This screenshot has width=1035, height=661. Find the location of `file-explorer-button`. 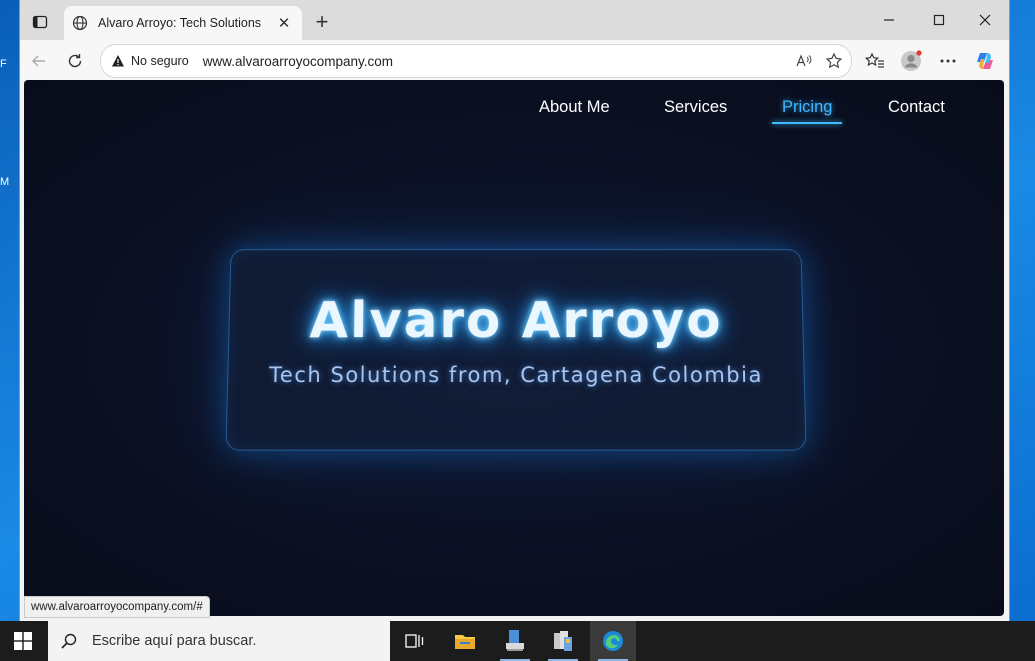

file-explorer-button is located at coordinates (465, 641).